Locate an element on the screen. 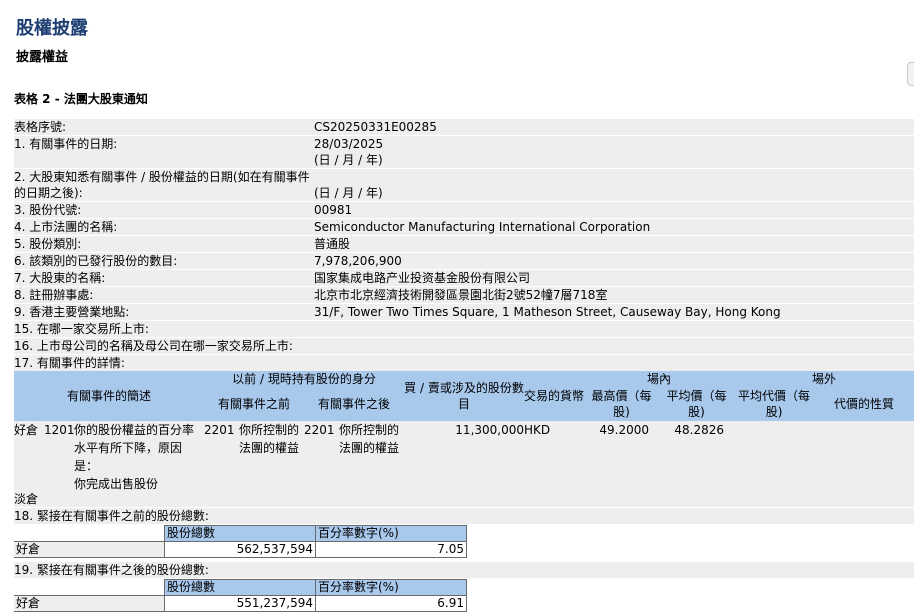 The height and width of the screenshot is (616, 914). field-label: 15. 在哪一家交易所上市: is located at coordinates (81, 329).